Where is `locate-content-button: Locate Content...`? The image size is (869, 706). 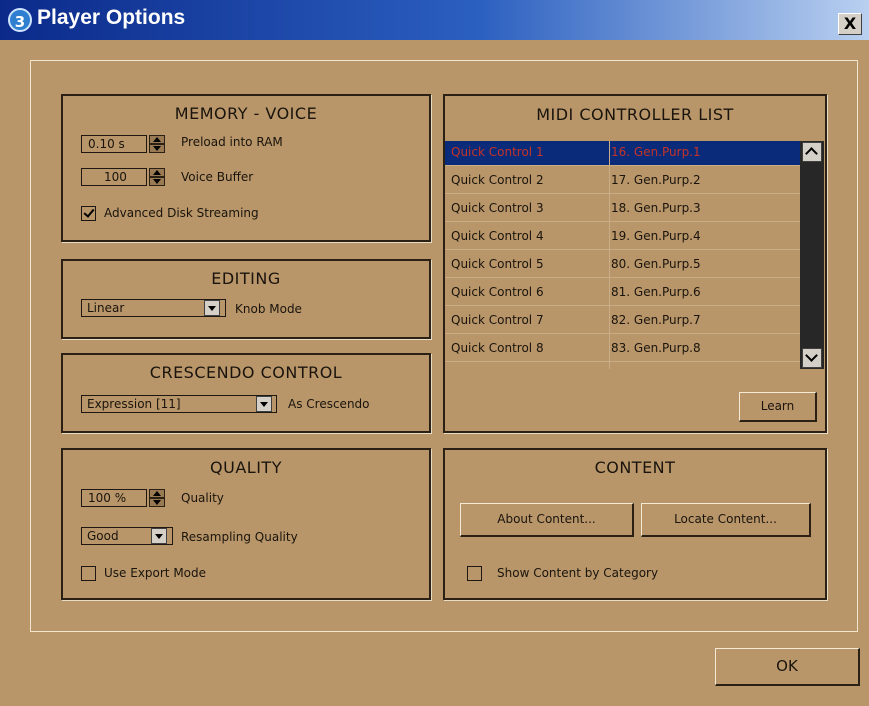 locate-content-button: Locate Content... is located at coordinates (726, 520).